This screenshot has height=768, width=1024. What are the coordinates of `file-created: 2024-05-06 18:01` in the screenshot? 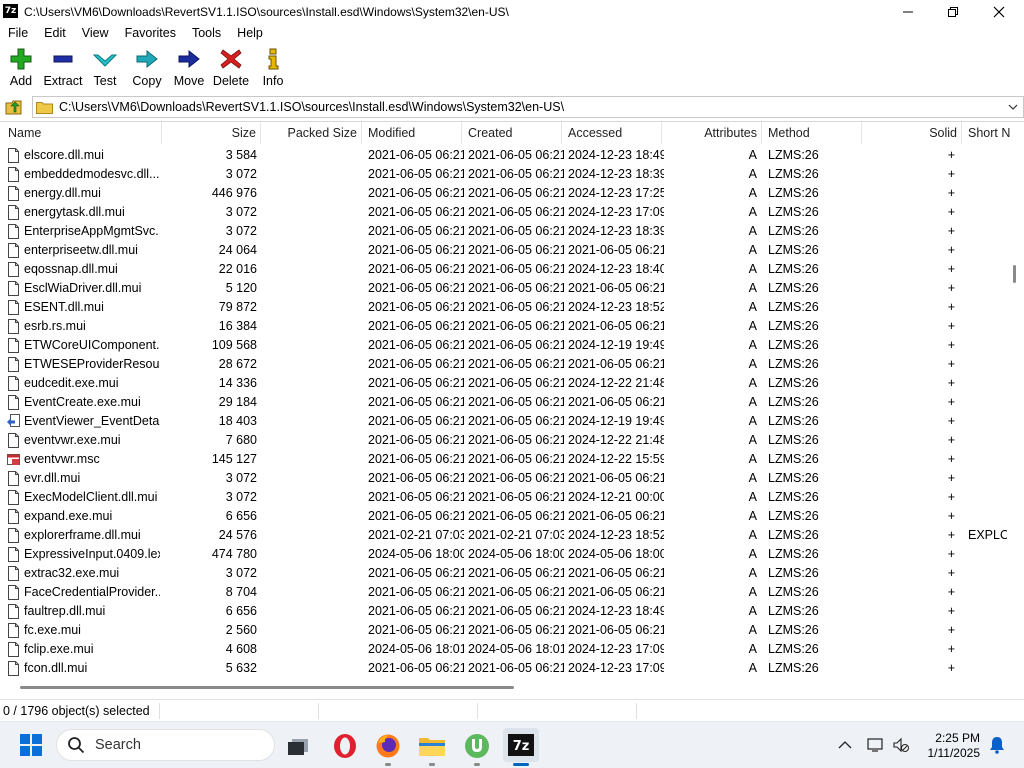 It's located at (516, 649).